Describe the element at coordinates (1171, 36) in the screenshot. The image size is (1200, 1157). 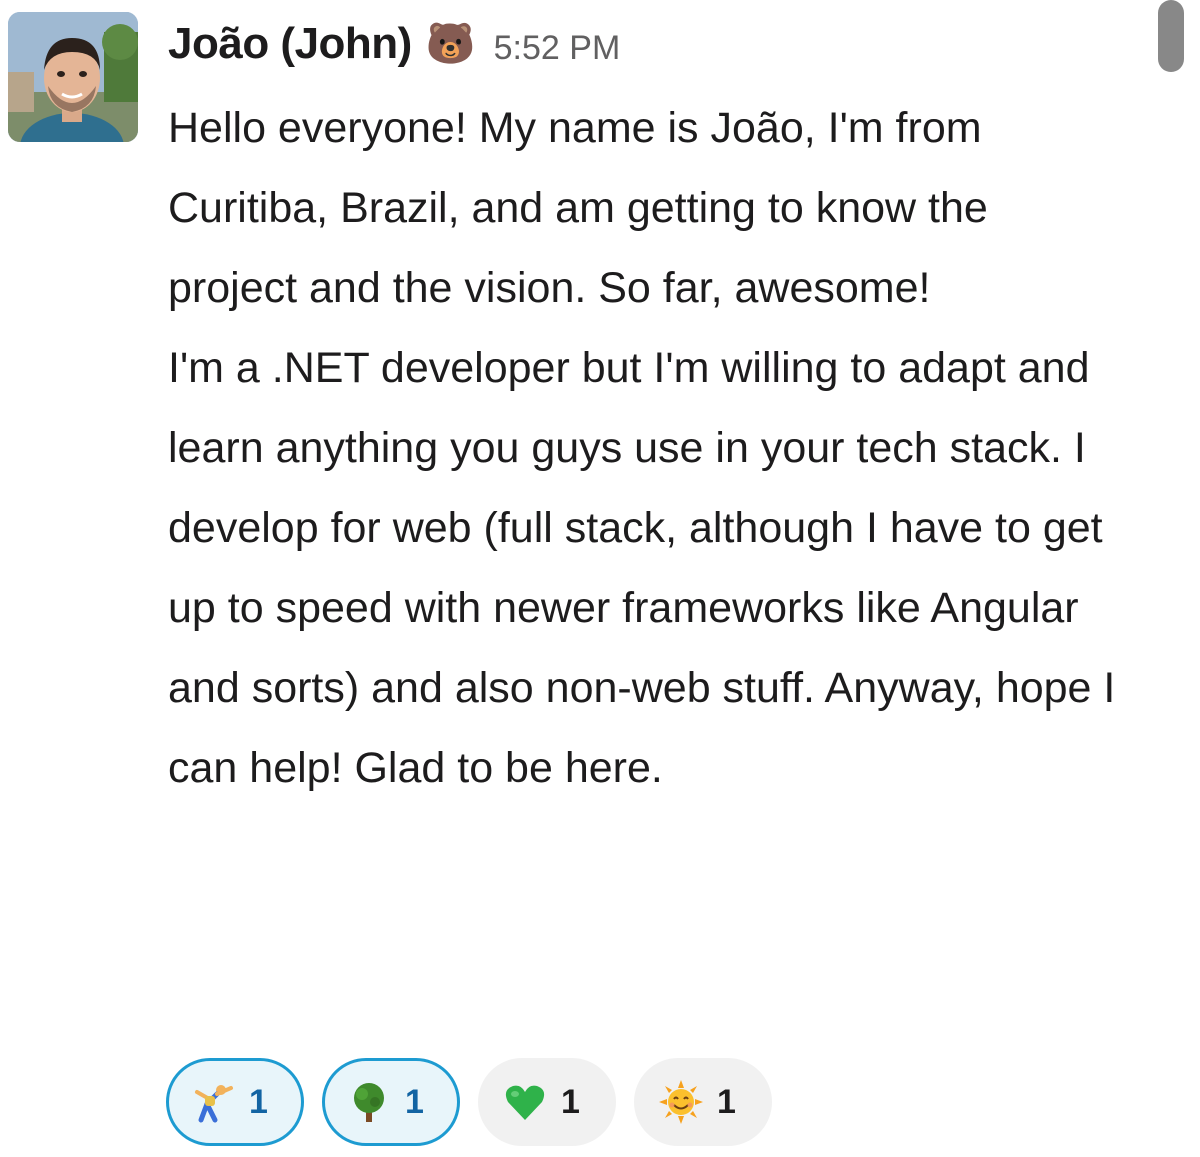
I see `scrollbar-thumb` at that location.